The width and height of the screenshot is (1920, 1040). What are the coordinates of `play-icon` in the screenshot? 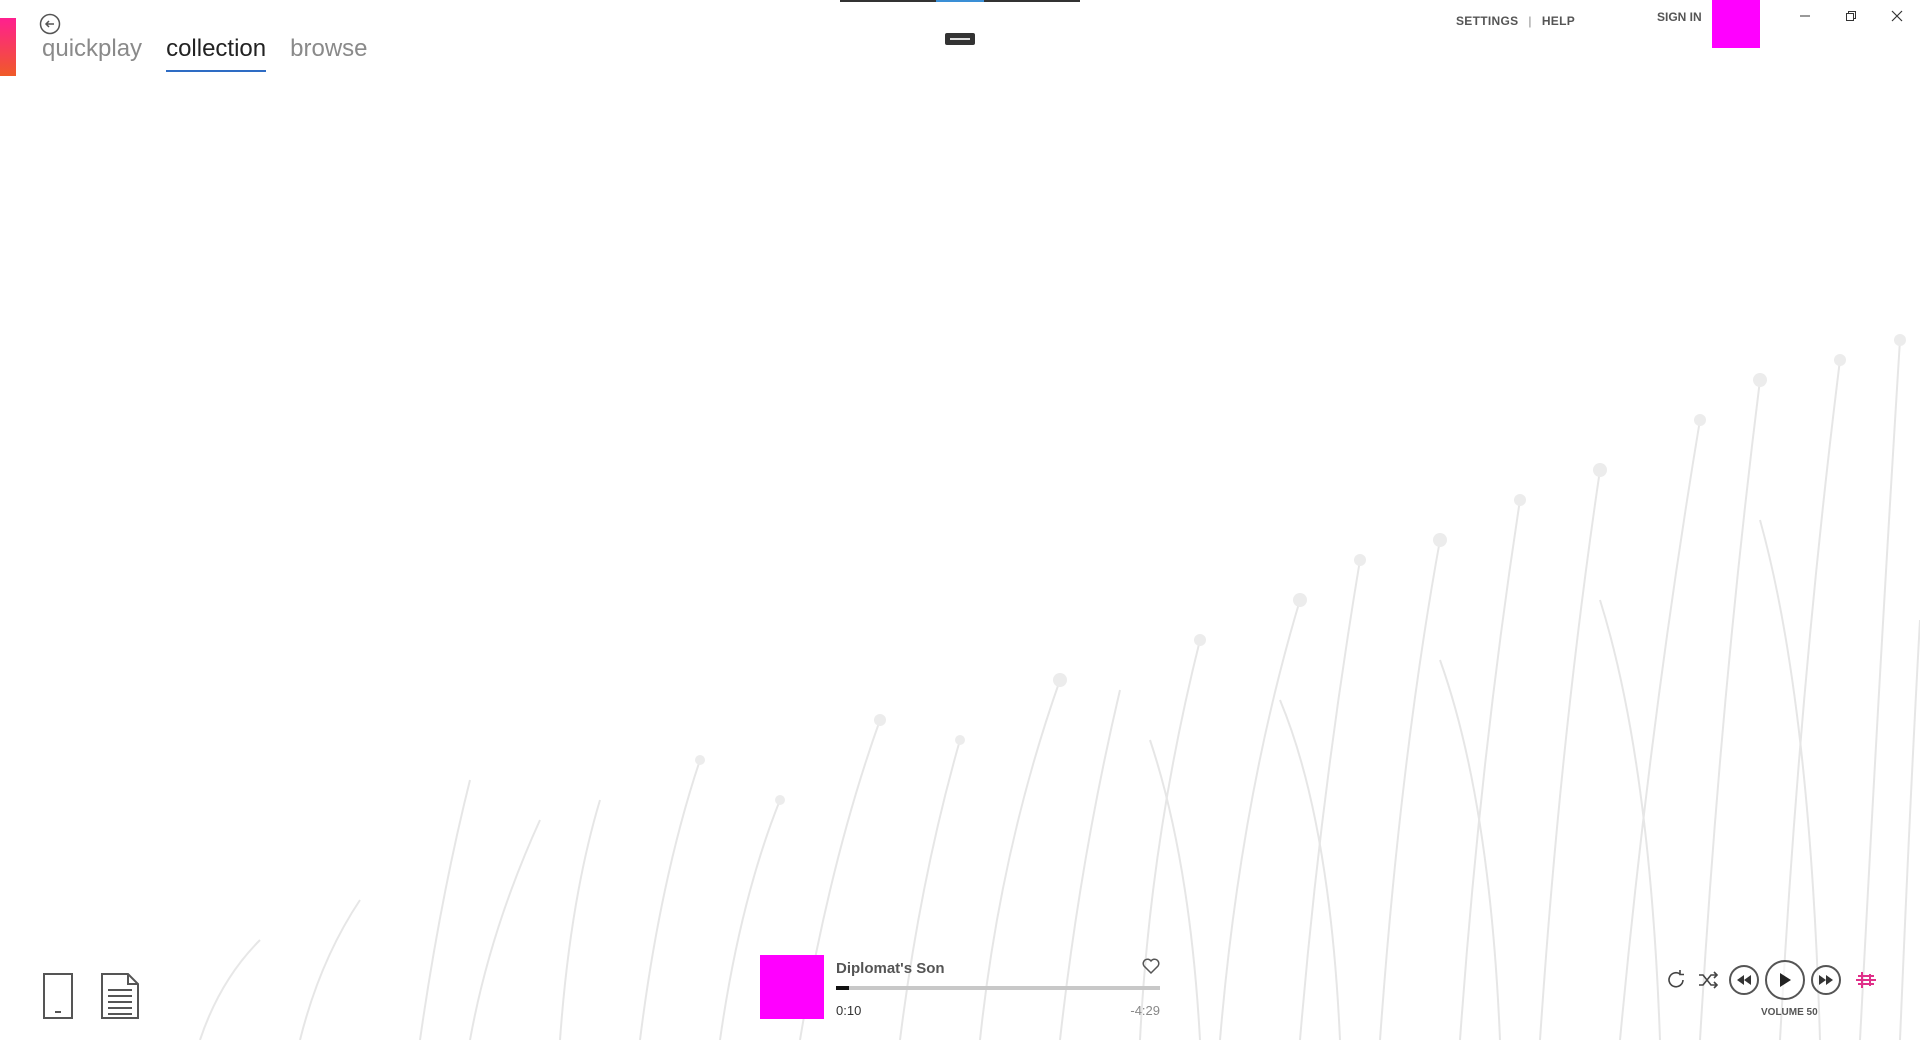 It's located at (1785, 980).